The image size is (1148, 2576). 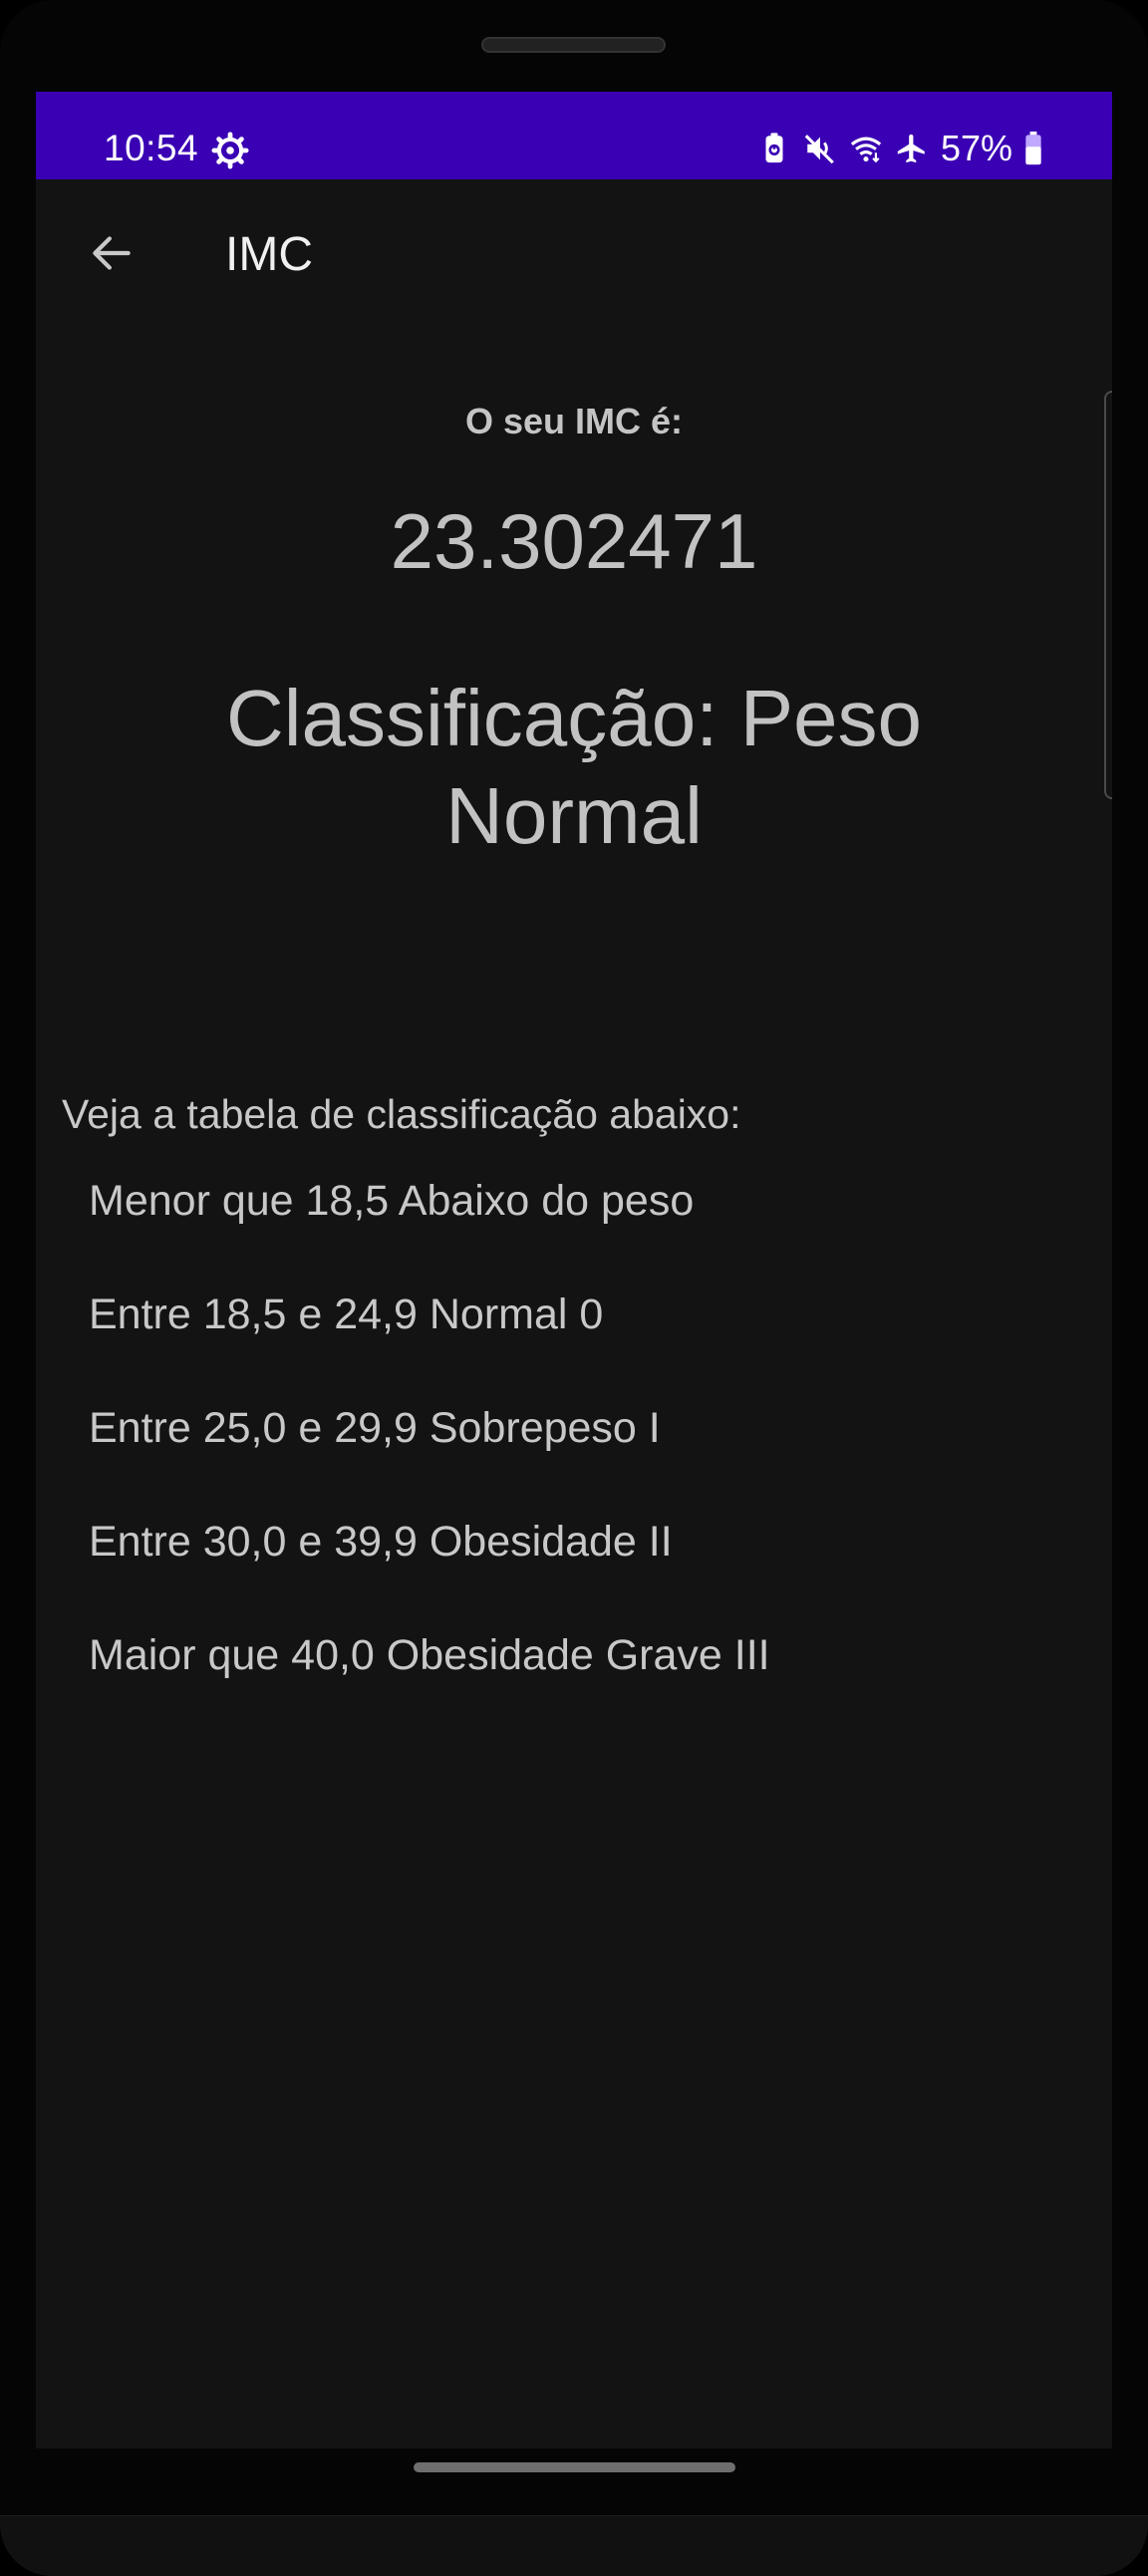 I want to click on status-right-group: 57%, so click(x=899, y=148).